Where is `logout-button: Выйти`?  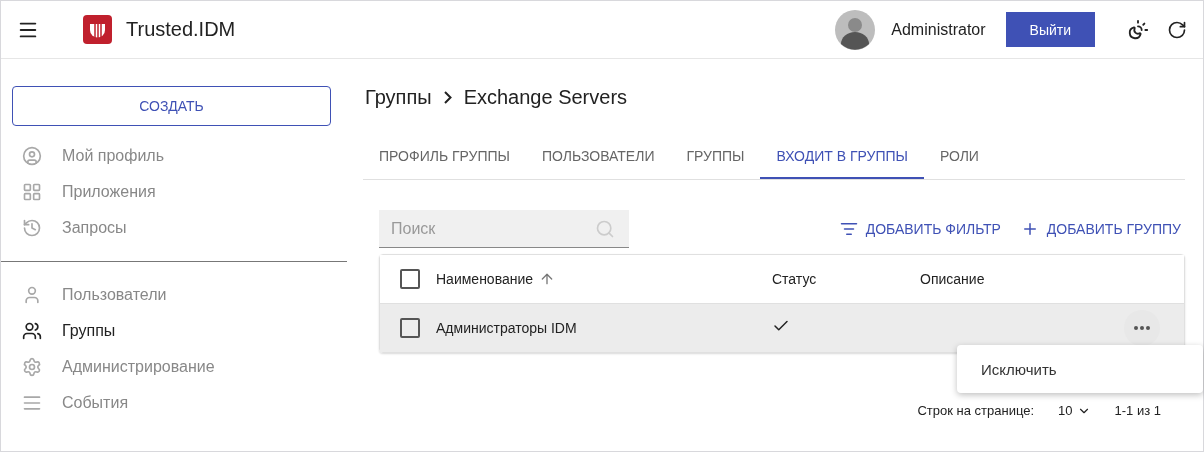 logout-button: Выйти is located at coordinates (1050, 29).